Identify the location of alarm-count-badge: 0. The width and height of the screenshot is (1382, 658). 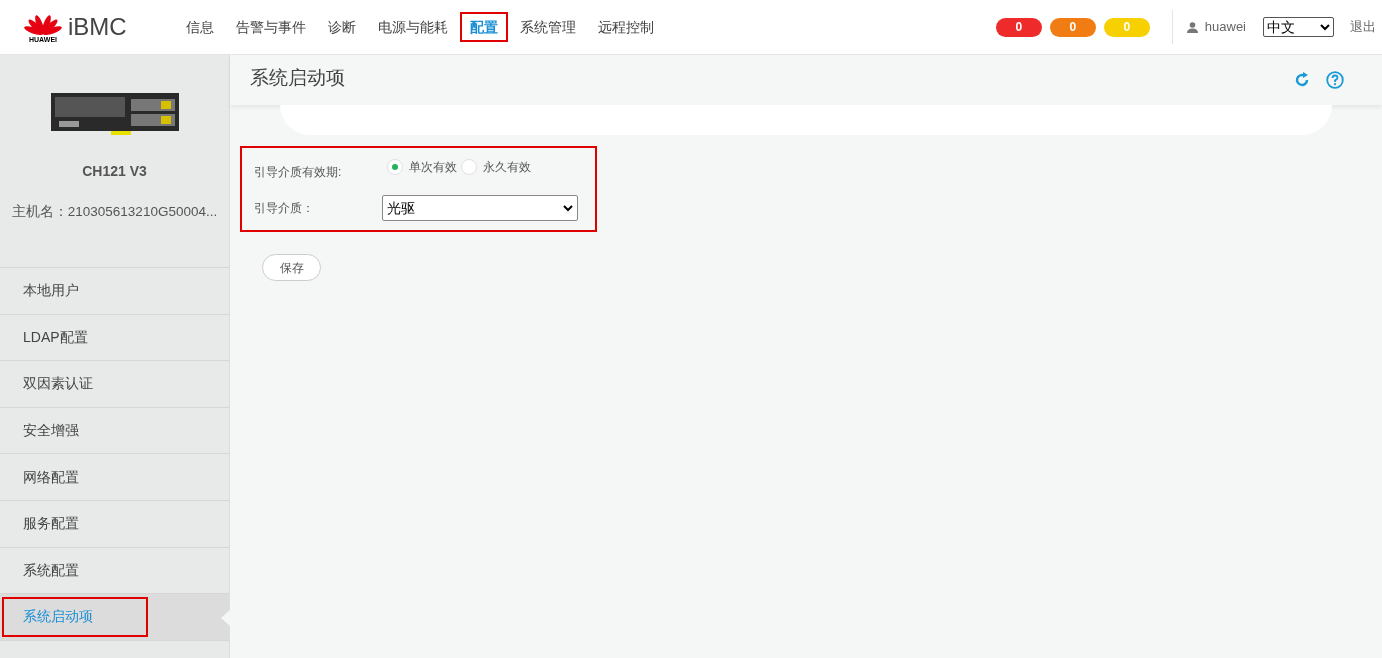
(1018, 27).